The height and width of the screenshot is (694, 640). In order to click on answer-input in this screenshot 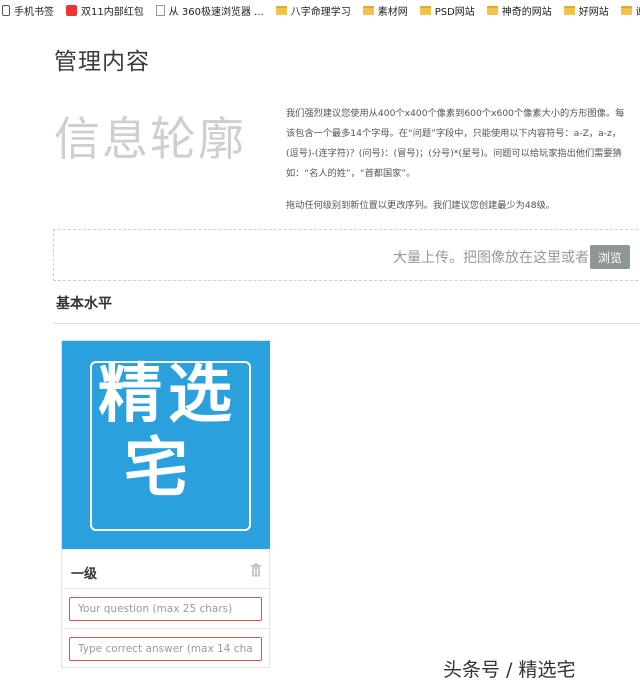, I will do `click(165, 649)`.